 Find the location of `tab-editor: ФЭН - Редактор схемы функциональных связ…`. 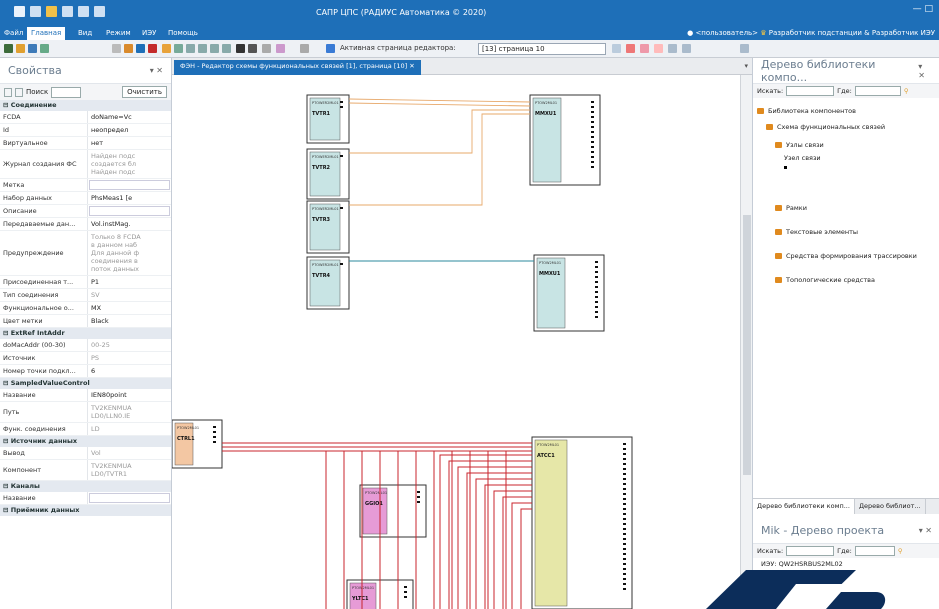

tab-editor: ФЭН - Редактор схемы функциональных связ… is located at coordinates (297, 67).